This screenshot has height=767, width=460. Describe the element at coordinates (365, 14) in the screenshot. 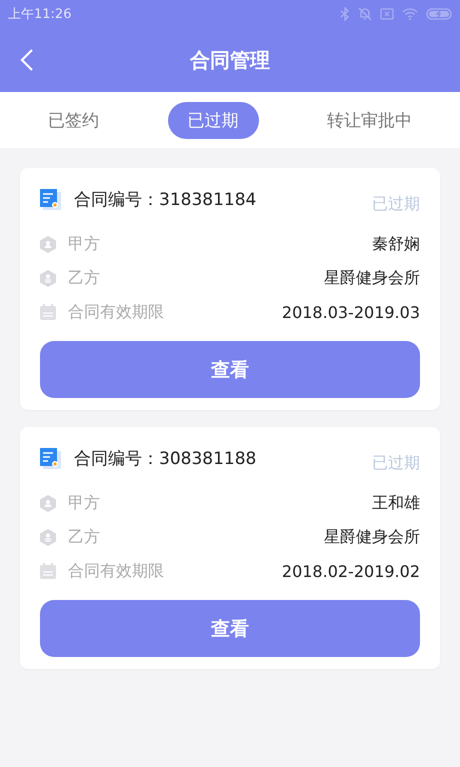

I see `muted-bell-icon` at that location.